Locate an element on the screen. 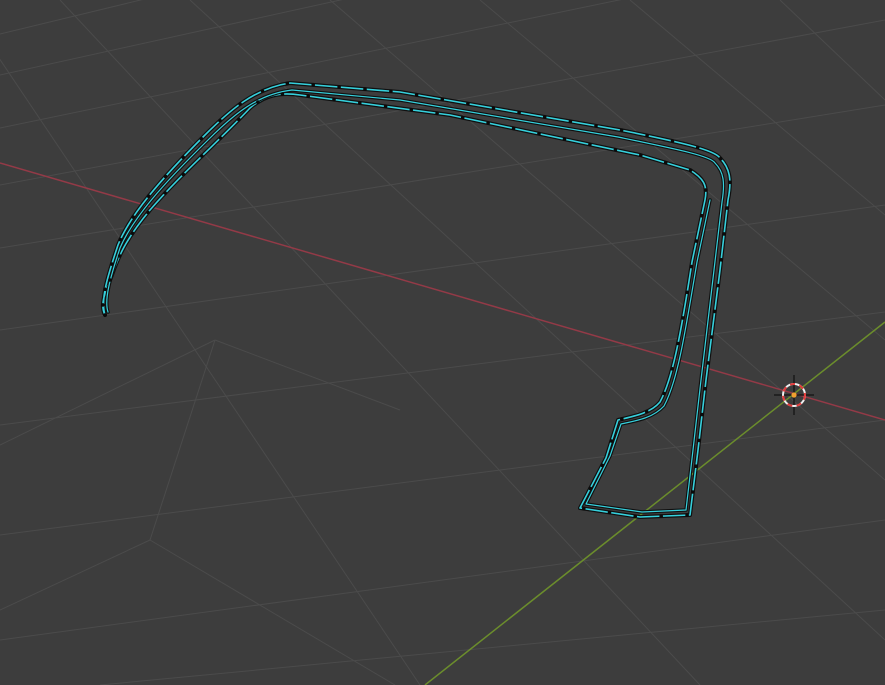  cursor-center-dot is located at coordinates (794, 395).